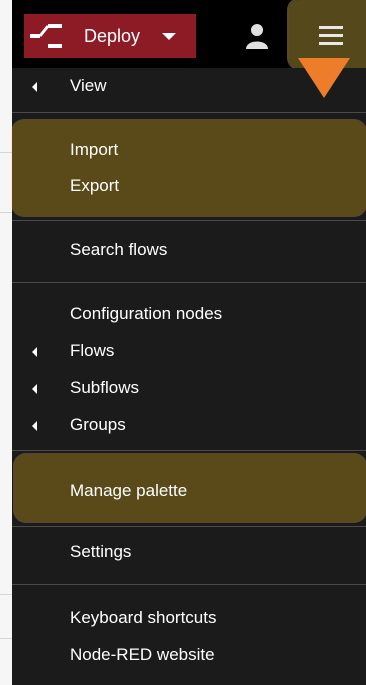 This screenshot has width=366, height=685. What do you see at coordinates (331, 36) in the screenshot?
I see `hamburger-icon` at bounding box center [331, 36].